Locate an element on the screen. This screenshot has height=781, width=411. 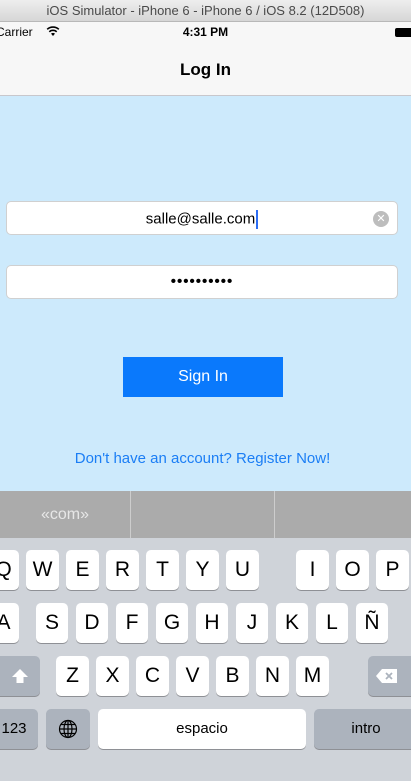
password-value: •••••••••• is located at coordinates (202, 281).